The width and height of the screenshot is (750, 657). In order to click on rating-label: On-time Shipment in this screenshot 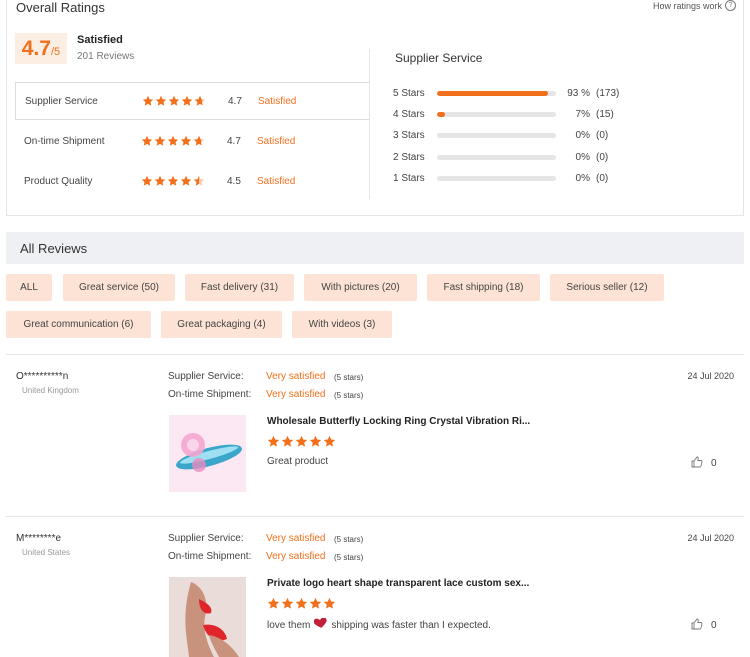, I will do `click(64, 141)`.